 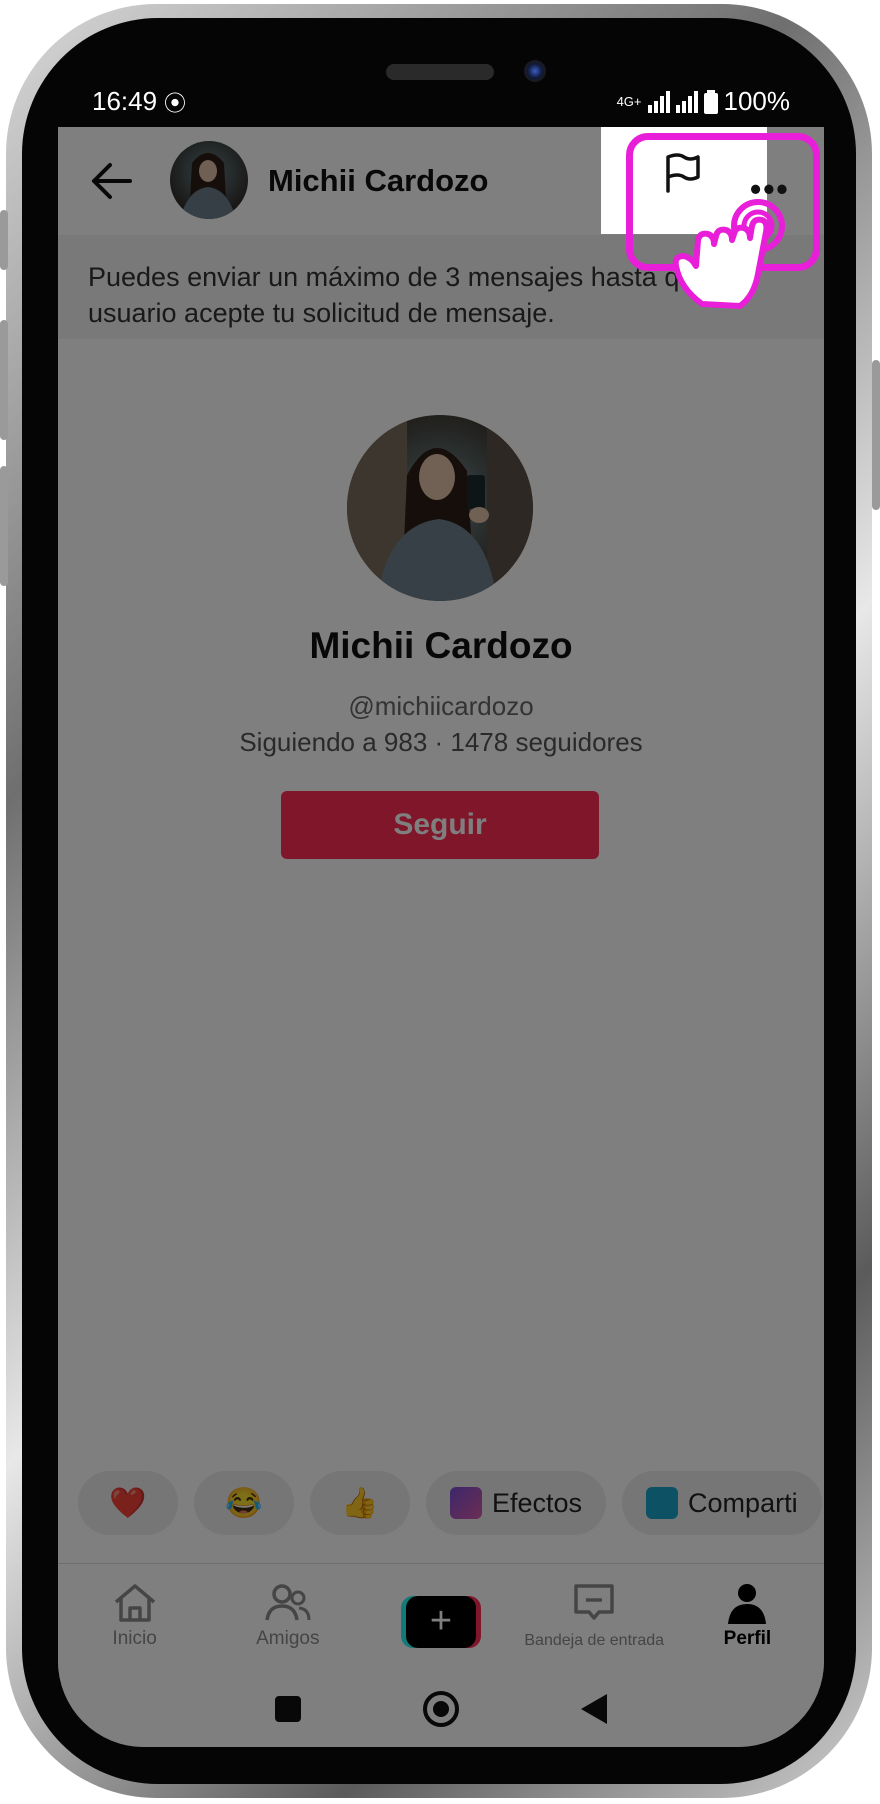 What do you see at coordinates (757, 101) in the screenshot?
I see `battery-level: 100%` at bounding box center [757, 101].